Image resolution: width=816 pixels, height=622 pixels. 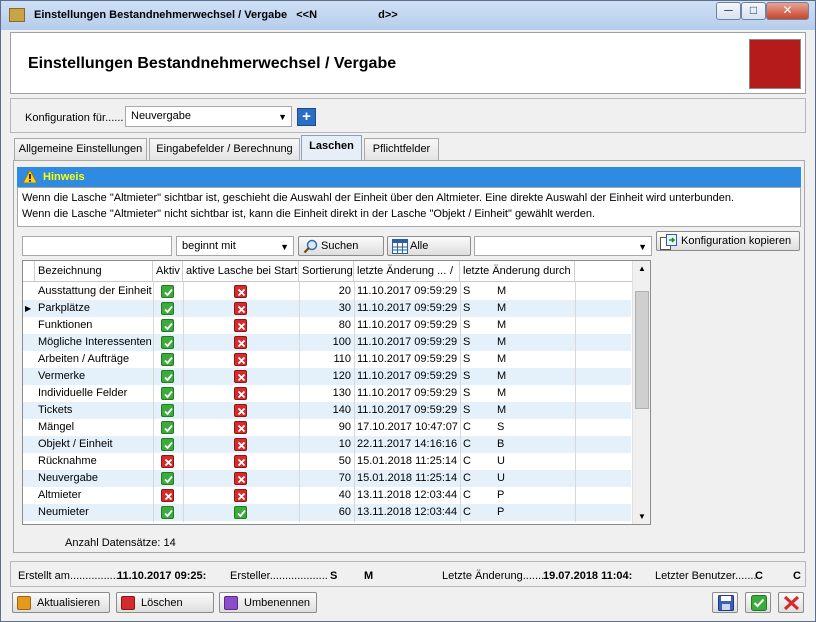 I want to click on table-row: Vermerke 120 11.10.2017 09:59:29 S M, so click(x=327, y=376).